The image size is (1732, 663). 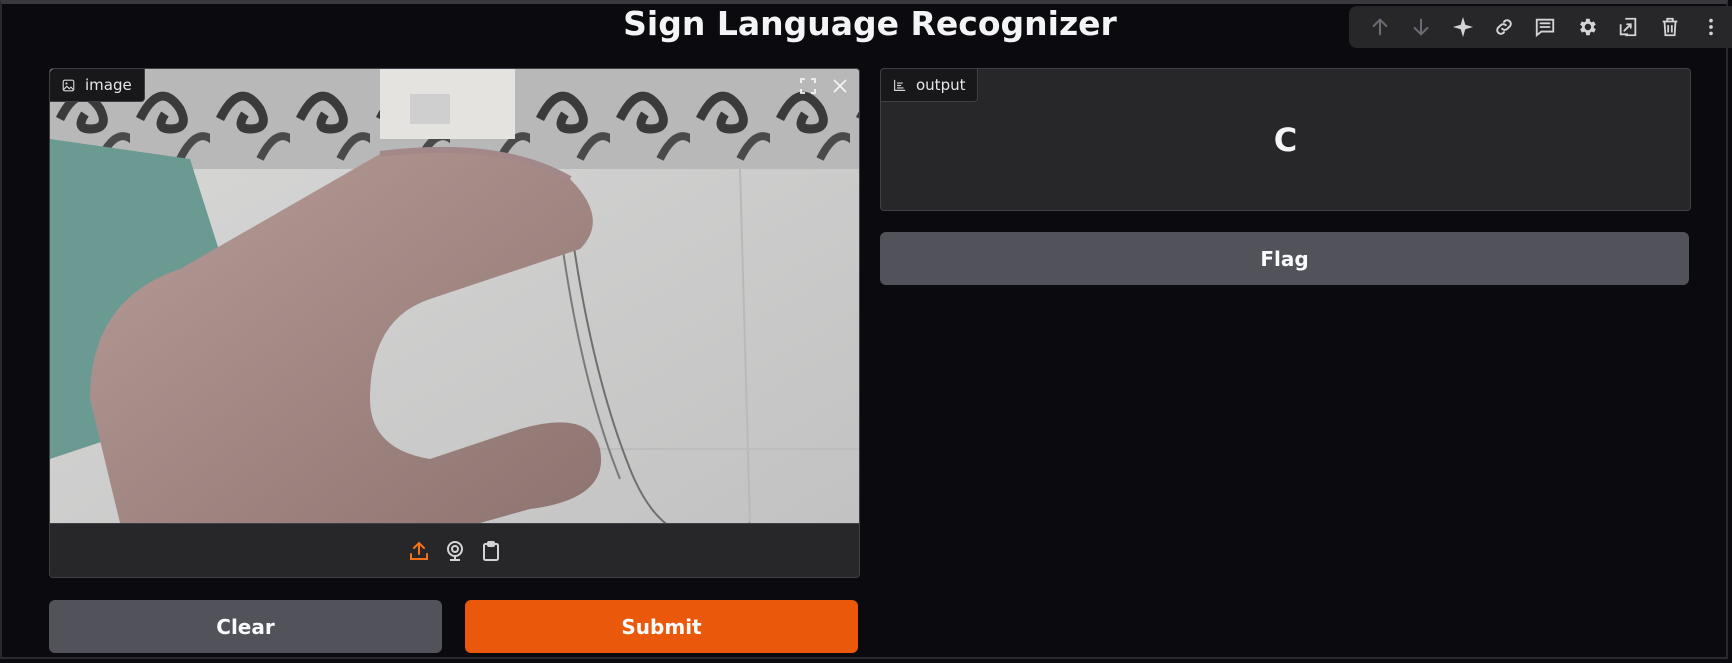 I want to click on arrow-down-icon, so click(x=1420, y=27).